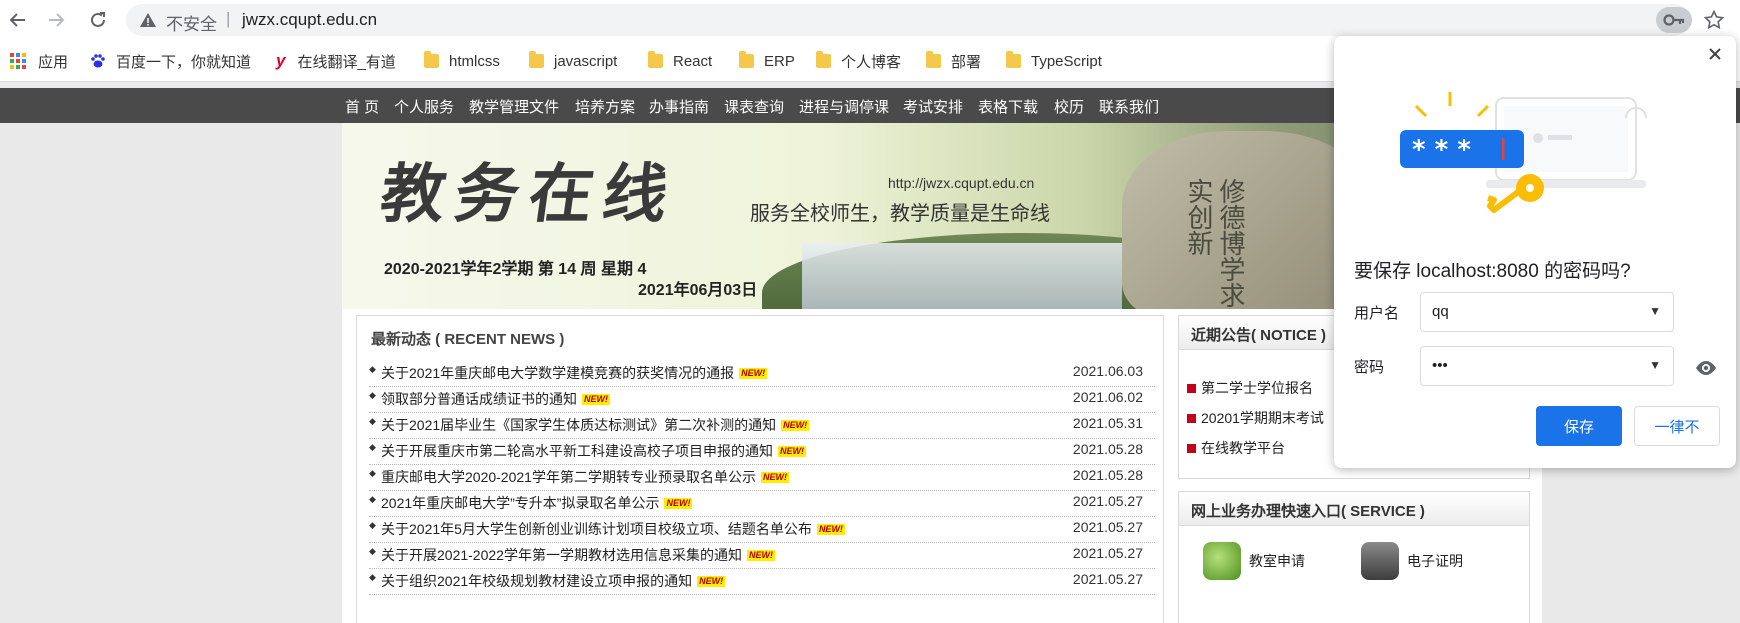 The width and height of the screenshot is (1740, 623). Describe the element at coordinates (953, 61) in the screenshot. I see `bookmark-folder-deploy: 部署` at that location.